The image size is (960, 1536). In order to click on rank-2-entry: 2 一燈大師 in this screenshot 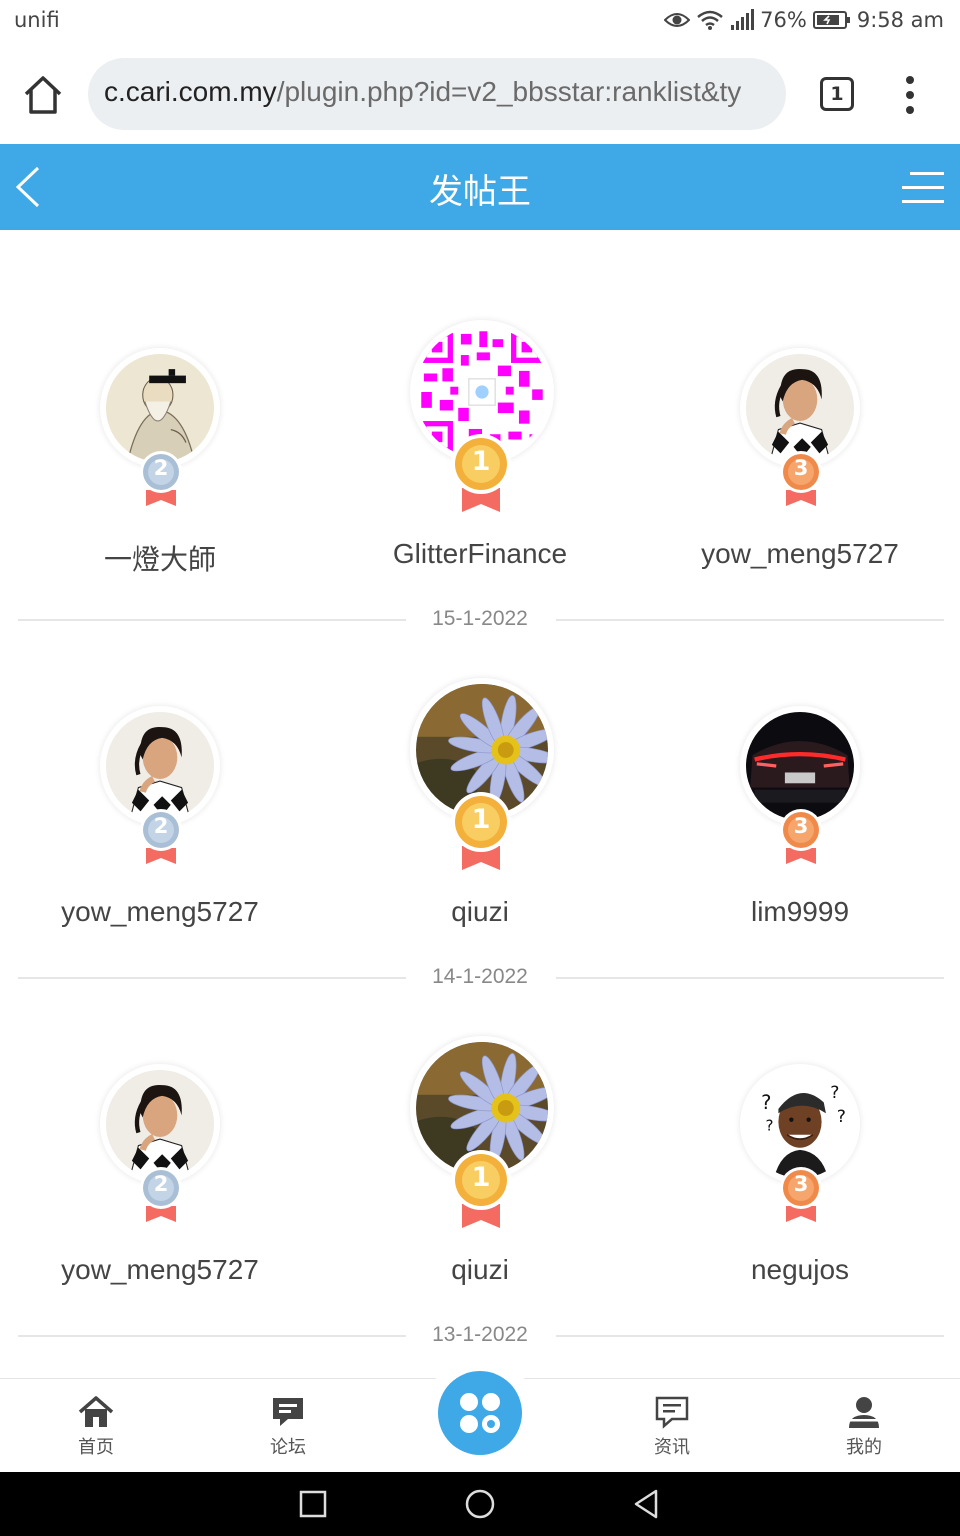, I will do `click(160, 415)`.